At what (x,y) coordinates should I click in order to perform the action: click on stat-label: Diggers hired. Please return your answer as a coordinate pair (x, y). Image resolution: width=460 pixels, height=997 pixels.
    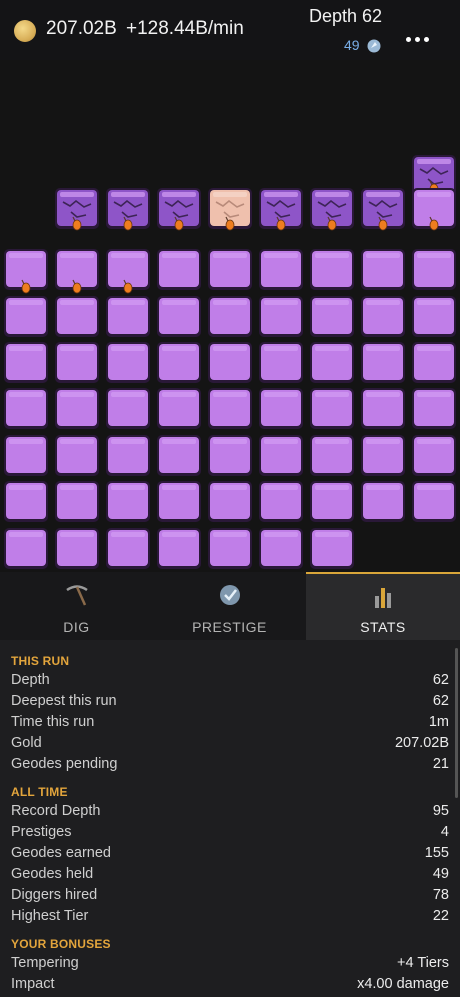
    Looking at the image, I should click on (54, 895).